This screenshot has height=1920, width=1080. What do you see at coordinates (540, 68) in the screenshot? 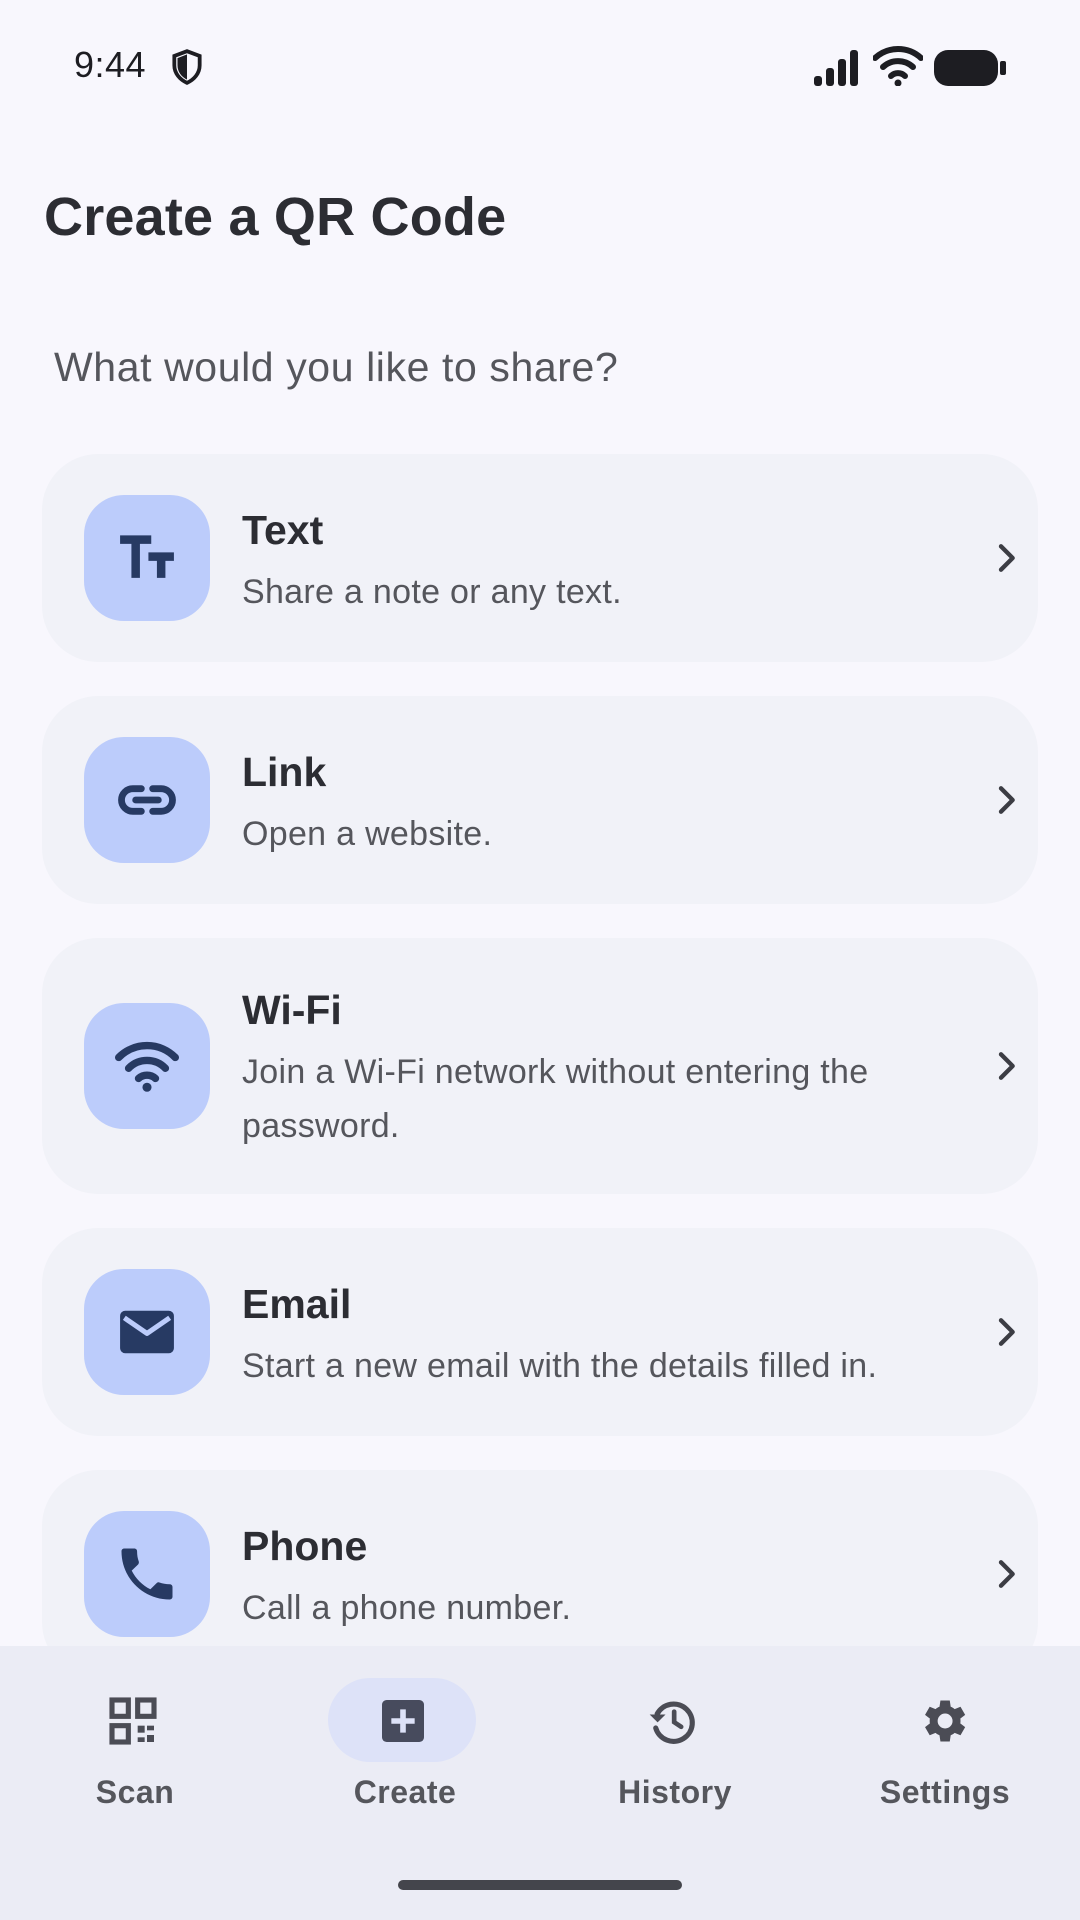
I see `status-bar: 9:44` at bounding box center [540, 68].